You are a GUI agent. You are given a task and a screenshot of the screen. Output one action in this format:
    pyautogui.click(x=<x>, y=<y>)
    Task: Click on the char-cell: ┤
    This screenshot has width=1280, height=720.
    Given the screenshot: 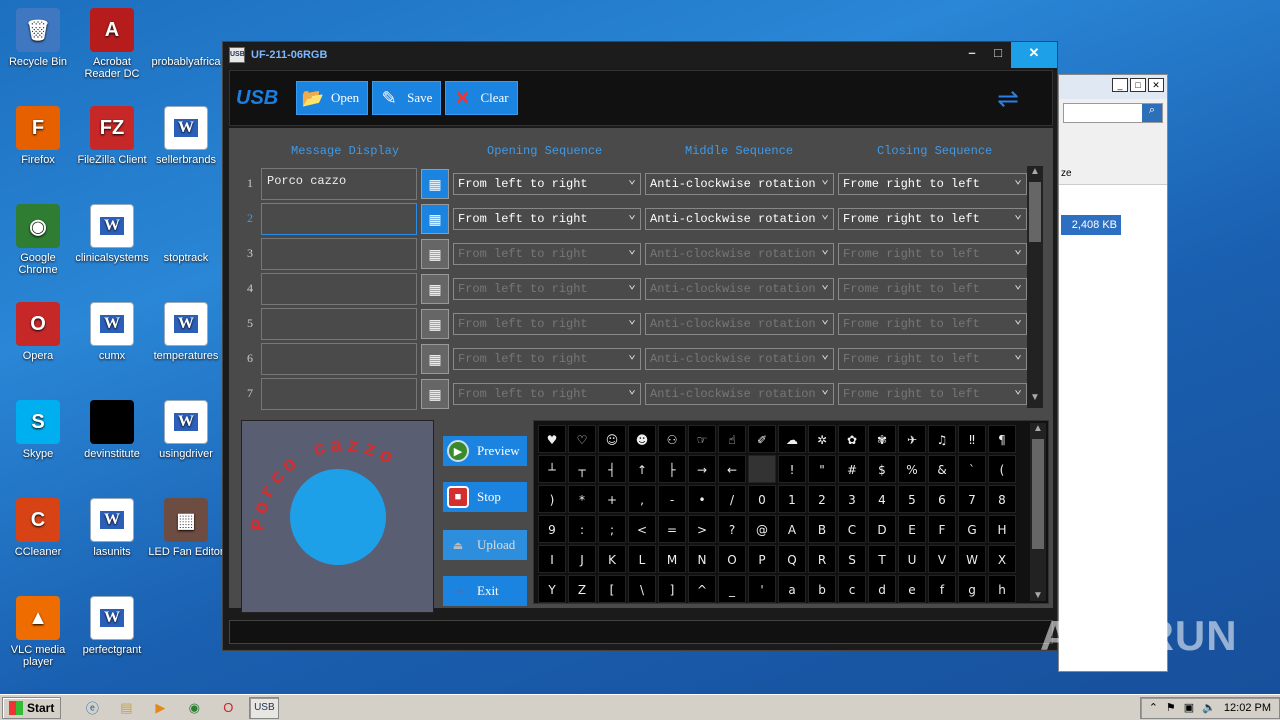 What is the action you would take?
    pyautogui.click(x=612, y=469)
    